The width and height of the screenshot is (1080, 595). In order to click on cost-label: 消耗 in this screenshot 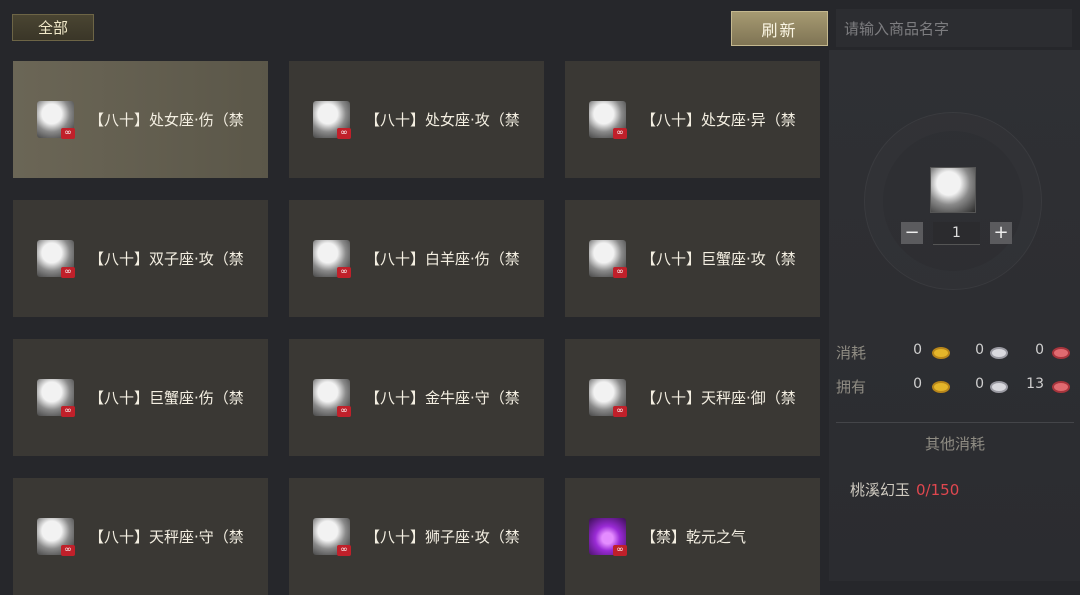, I will do `click(851, 353)`.